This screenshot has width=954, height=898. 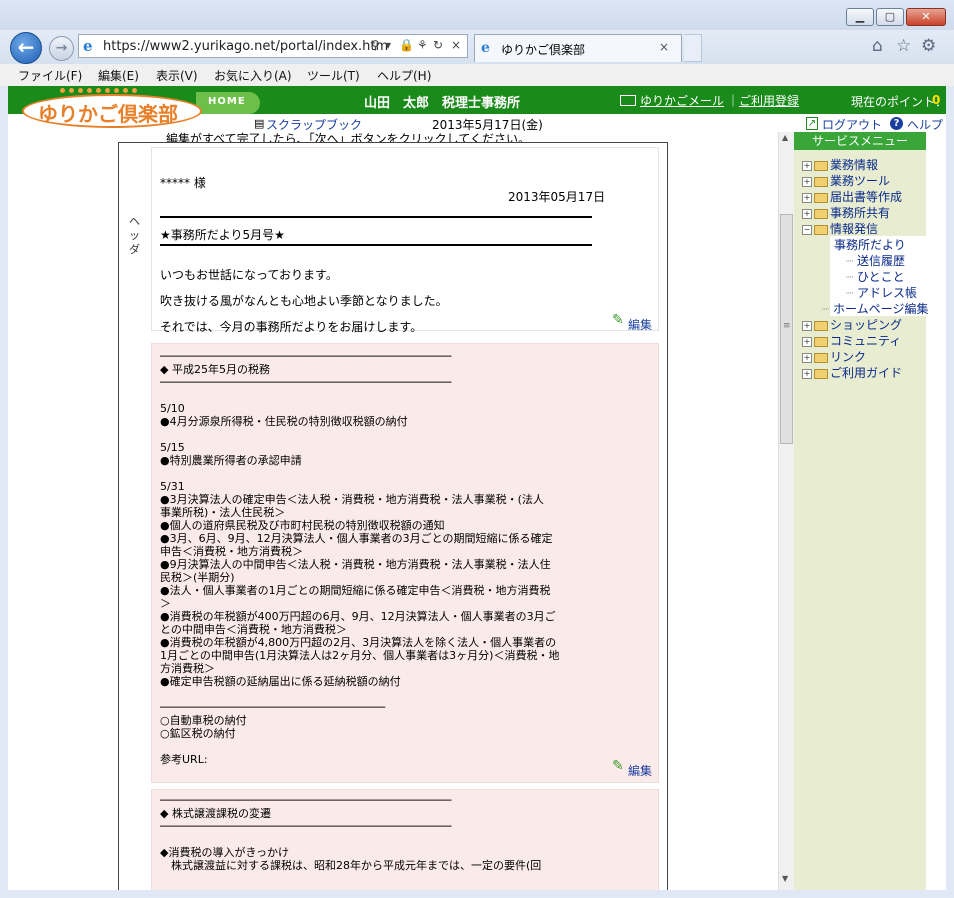 I want to click on greeting-line1: いつもお世話になっております。, so click(x=249, y=275).